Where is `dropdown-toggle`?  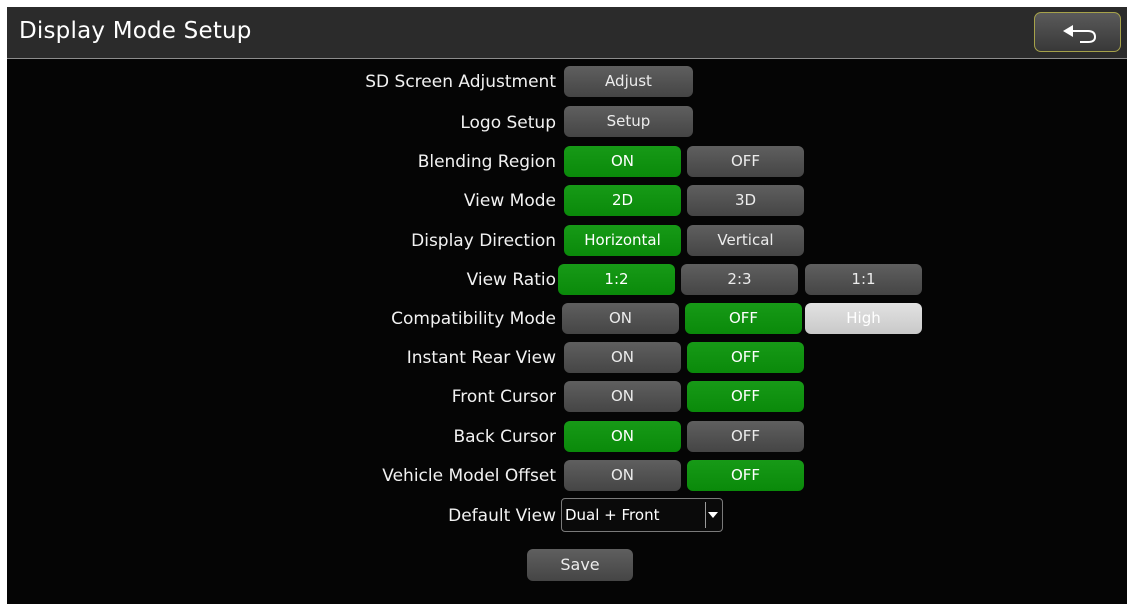 dropdown-toggle is located at coordinates (712, 515).